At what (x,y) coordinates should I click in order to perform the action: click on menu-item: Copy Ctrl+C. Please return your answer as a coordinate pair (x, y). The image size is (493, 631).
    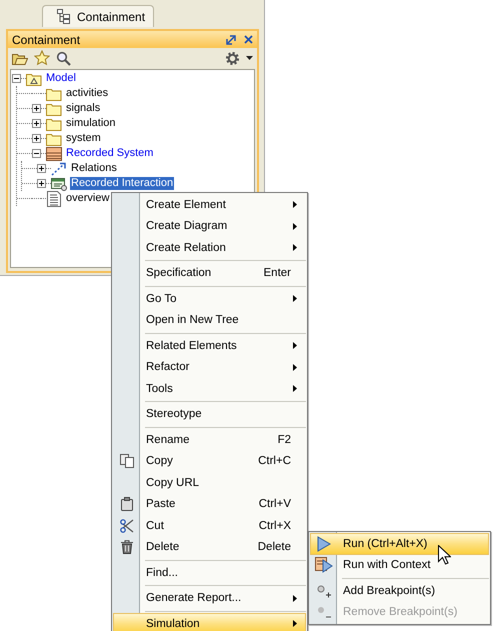
    Looking at the image, I should click on (209, 461).